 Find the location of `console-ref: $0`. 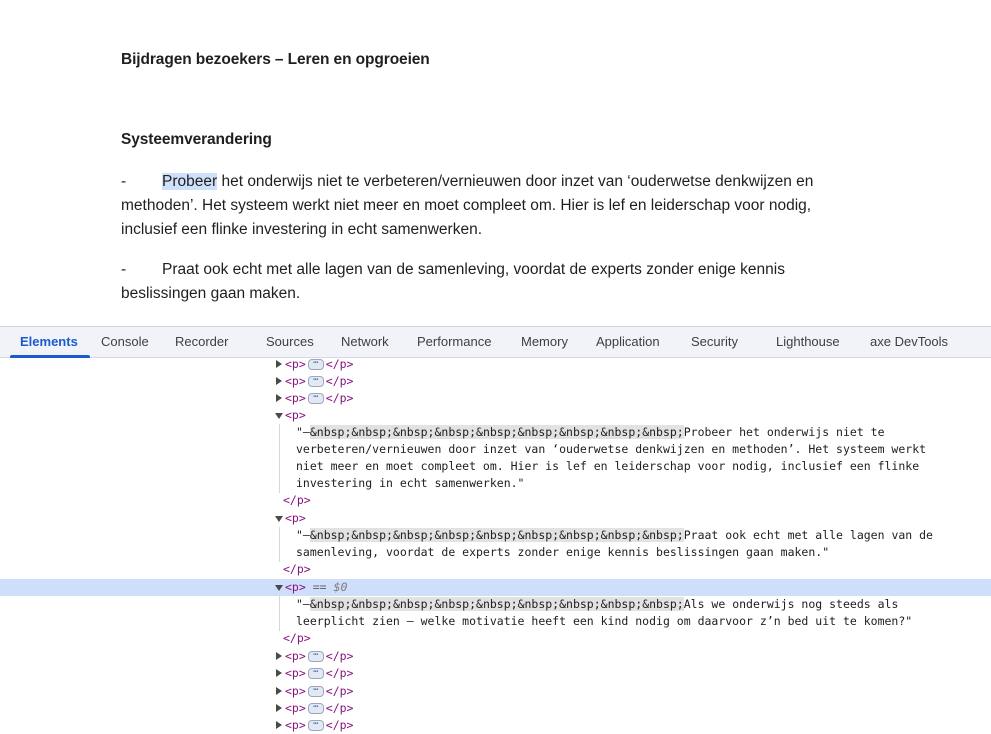

console-ref: $0 is located at coordinates (340, 587).